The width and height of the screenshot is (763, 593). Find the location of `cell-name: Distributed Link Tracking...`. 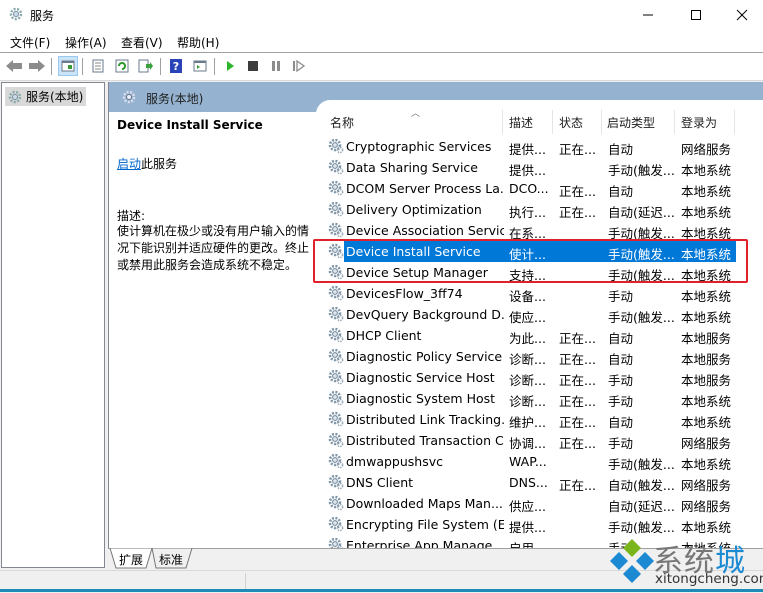

cell-name: Distributed Link Tracking... is located at coordinates (425, 419).